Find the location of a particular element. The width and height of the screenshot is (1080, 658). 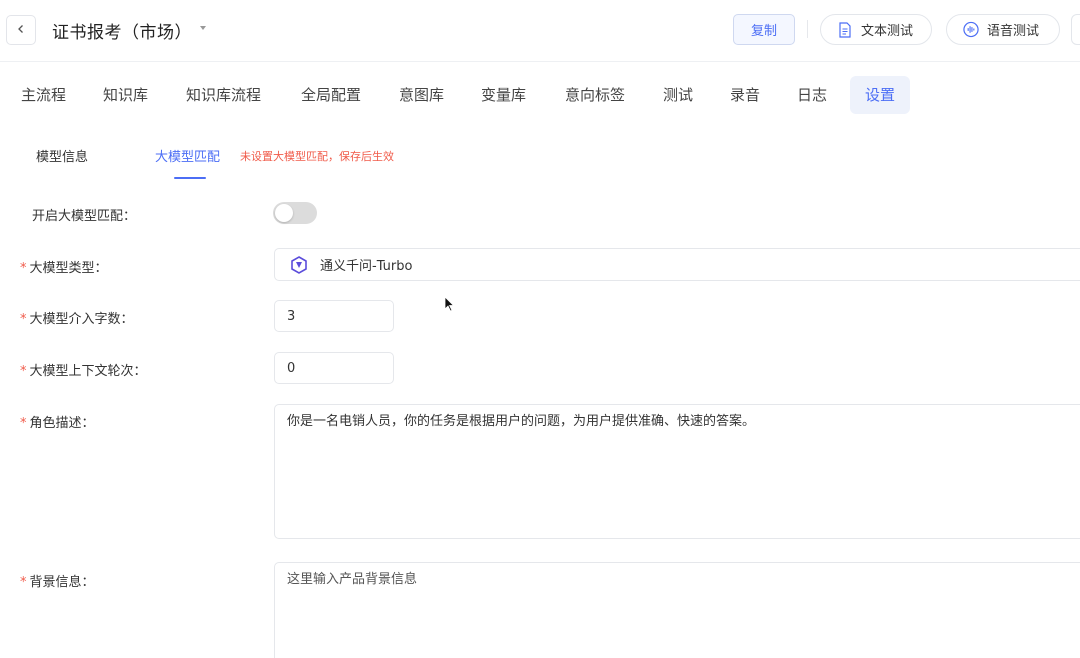

model-type-label: * 大模型类型： is located at coordinates (64, 266).